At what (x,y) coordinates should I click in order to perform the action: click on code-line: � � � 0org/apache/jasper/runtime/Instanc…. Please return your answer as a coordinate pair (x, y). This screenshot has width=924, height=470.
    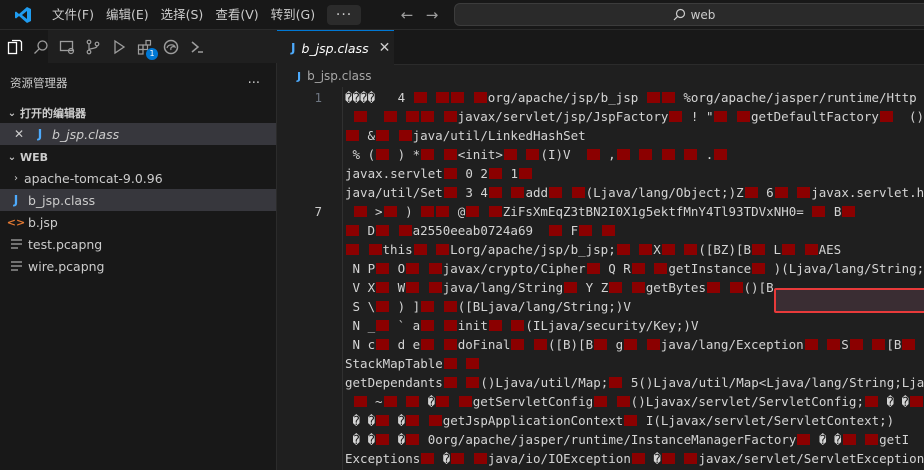
    Looking at the image, I should click on (600, 439).